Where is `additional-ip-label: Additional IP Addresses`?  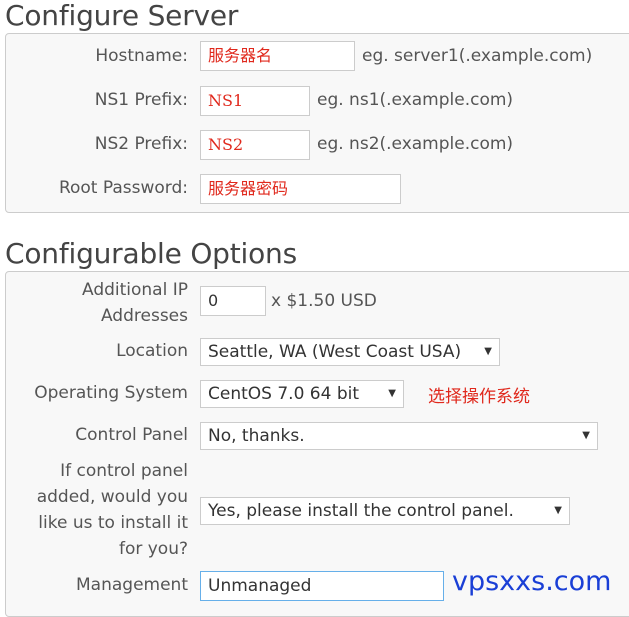
additional-ip-label: Additional IP Addresses is located at coordinates (134, 303).